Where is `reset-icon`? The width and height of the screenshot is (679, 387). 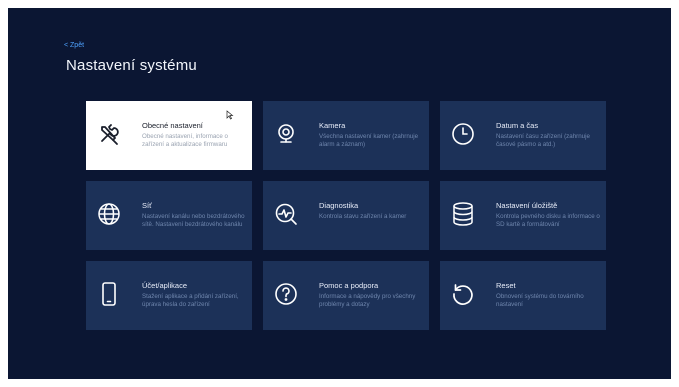
reset-icon is located at coordinates (463, 294).